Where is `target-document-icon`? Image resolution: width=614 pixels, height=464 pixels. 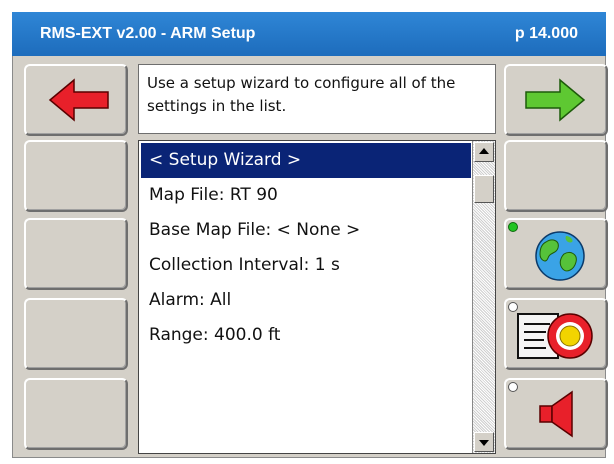 target-document-icon is located at coordinates (555, 336).